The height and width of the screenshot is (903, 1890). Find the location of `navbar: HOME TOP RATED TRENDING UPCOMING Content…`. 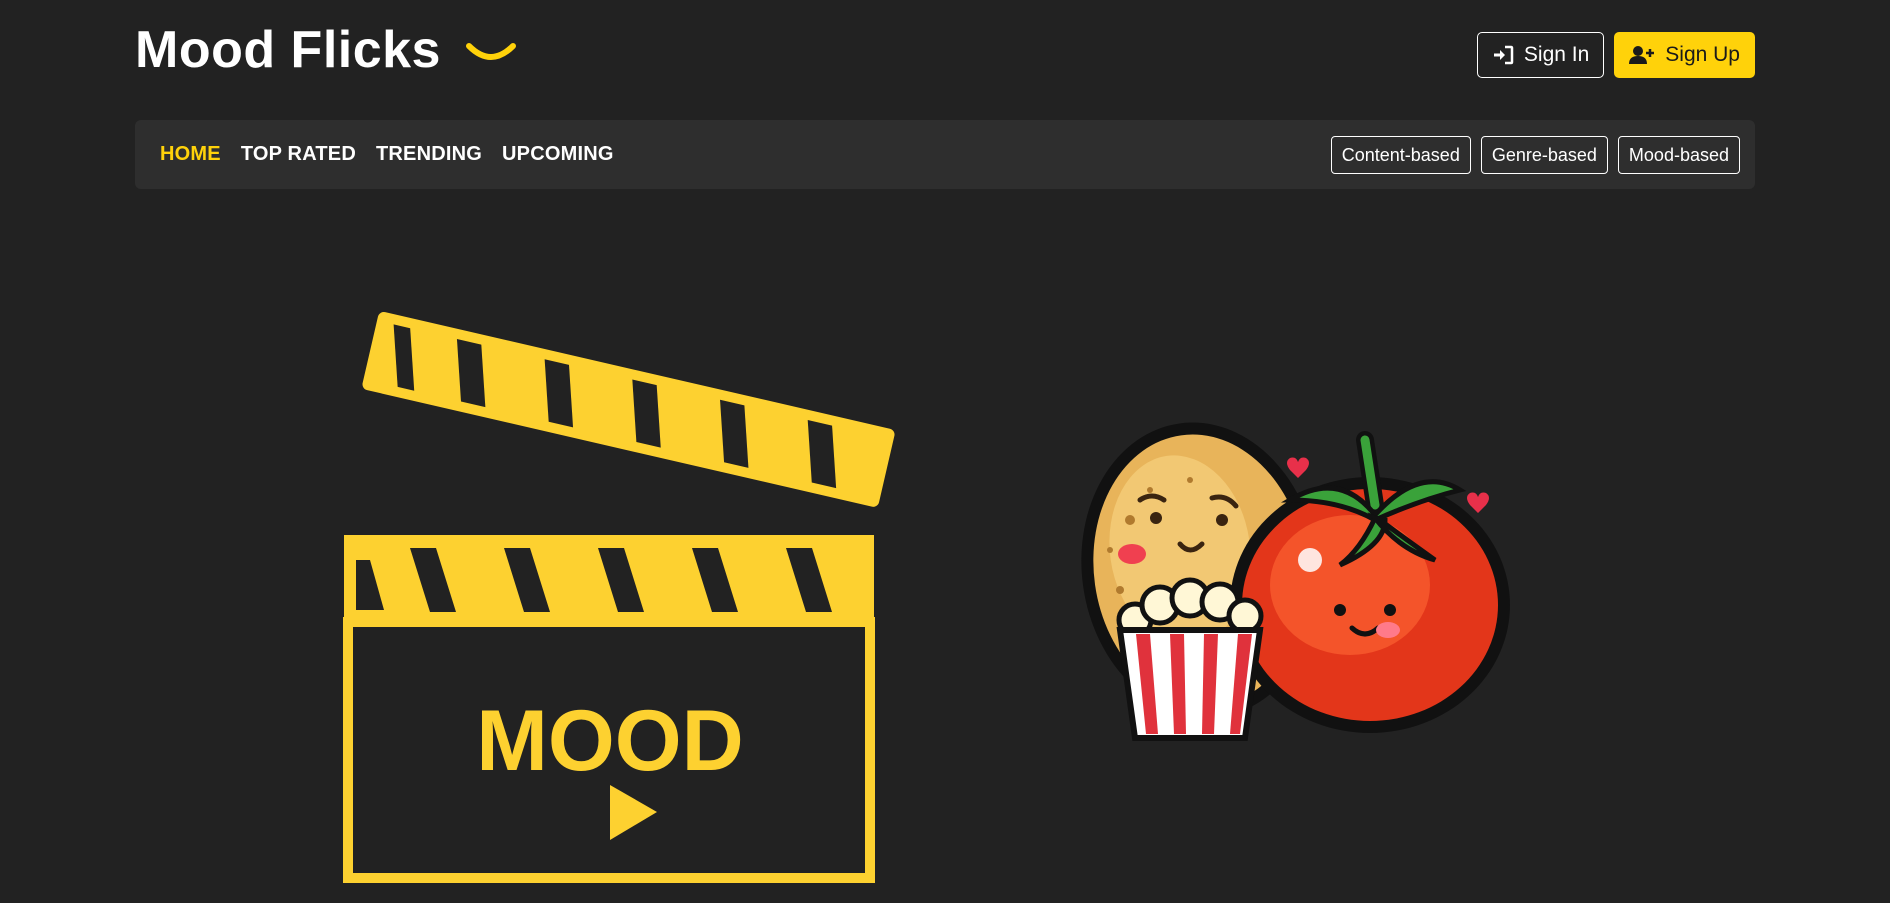

navbar: HOME TOP RATED TRENDING UPCOMING Content… is located at coordinates (945, 154).